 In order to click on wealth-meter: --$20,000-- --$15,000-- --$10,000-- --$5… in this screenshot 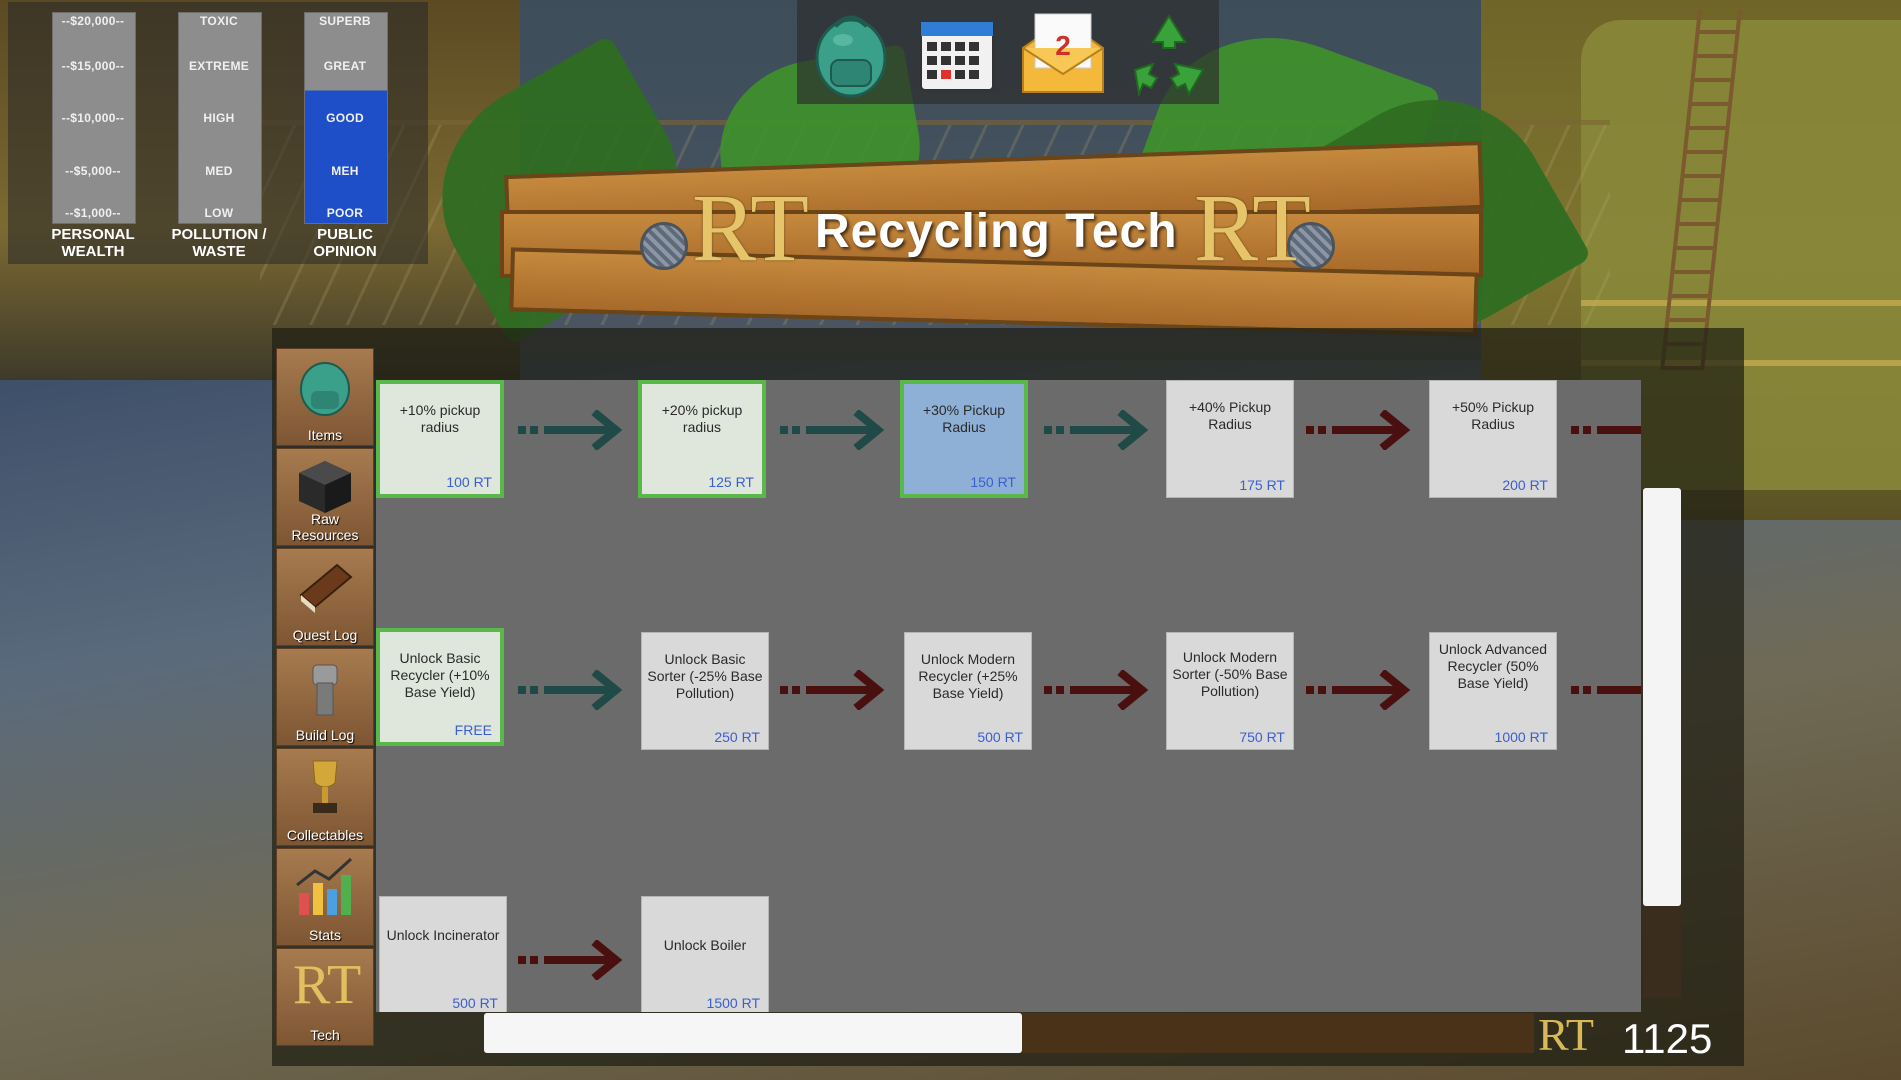, I will do `click(93, 136)`.